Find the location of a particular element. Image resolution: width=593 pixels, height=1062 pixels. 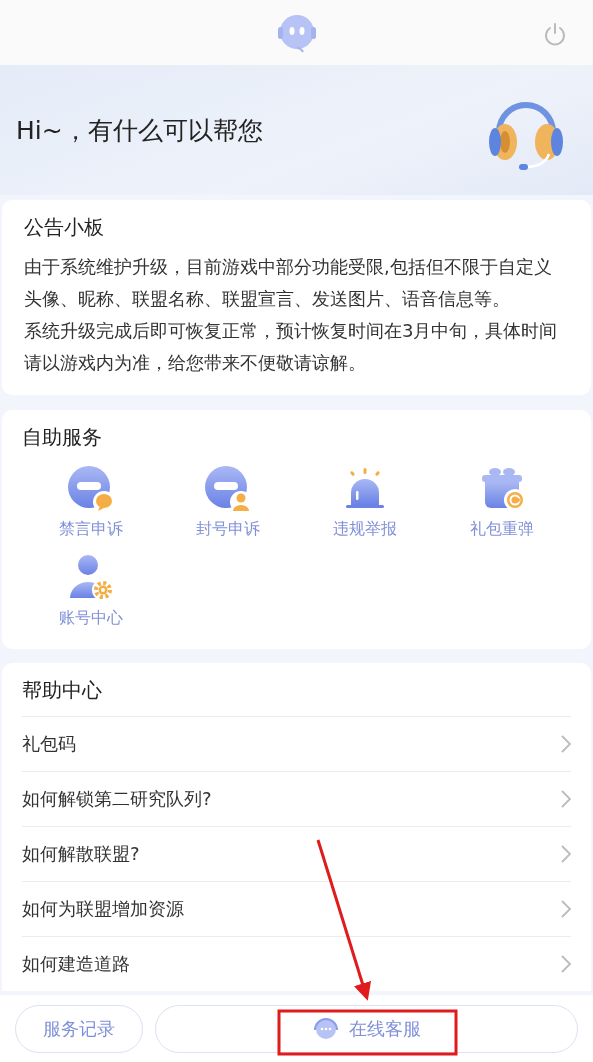

chat-headset-icon is located at coordinates (325, 1028).